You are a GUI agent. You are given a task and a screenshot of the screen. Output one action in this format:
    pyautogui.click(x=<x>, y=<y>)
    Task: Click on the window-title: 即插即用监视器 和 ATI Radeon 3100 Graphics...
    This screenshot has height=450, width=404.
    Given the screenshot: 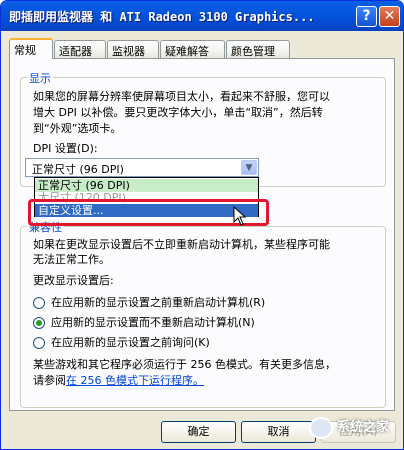 What is the action you would take?
    pyautogui.click(x=162, y=17)
    